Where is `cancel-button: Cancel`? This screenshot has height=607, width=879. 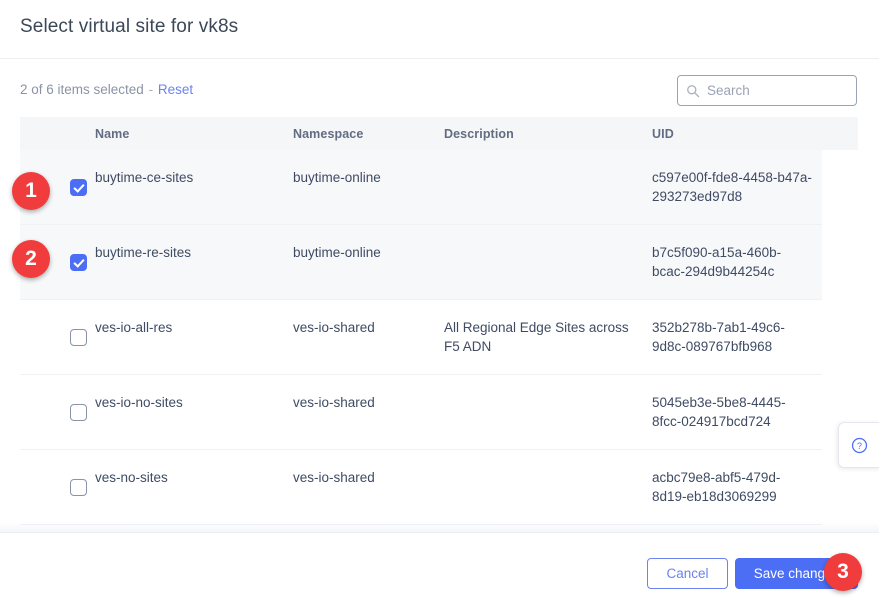 cancel-button: Cancel is located at coordinates (687, 573).